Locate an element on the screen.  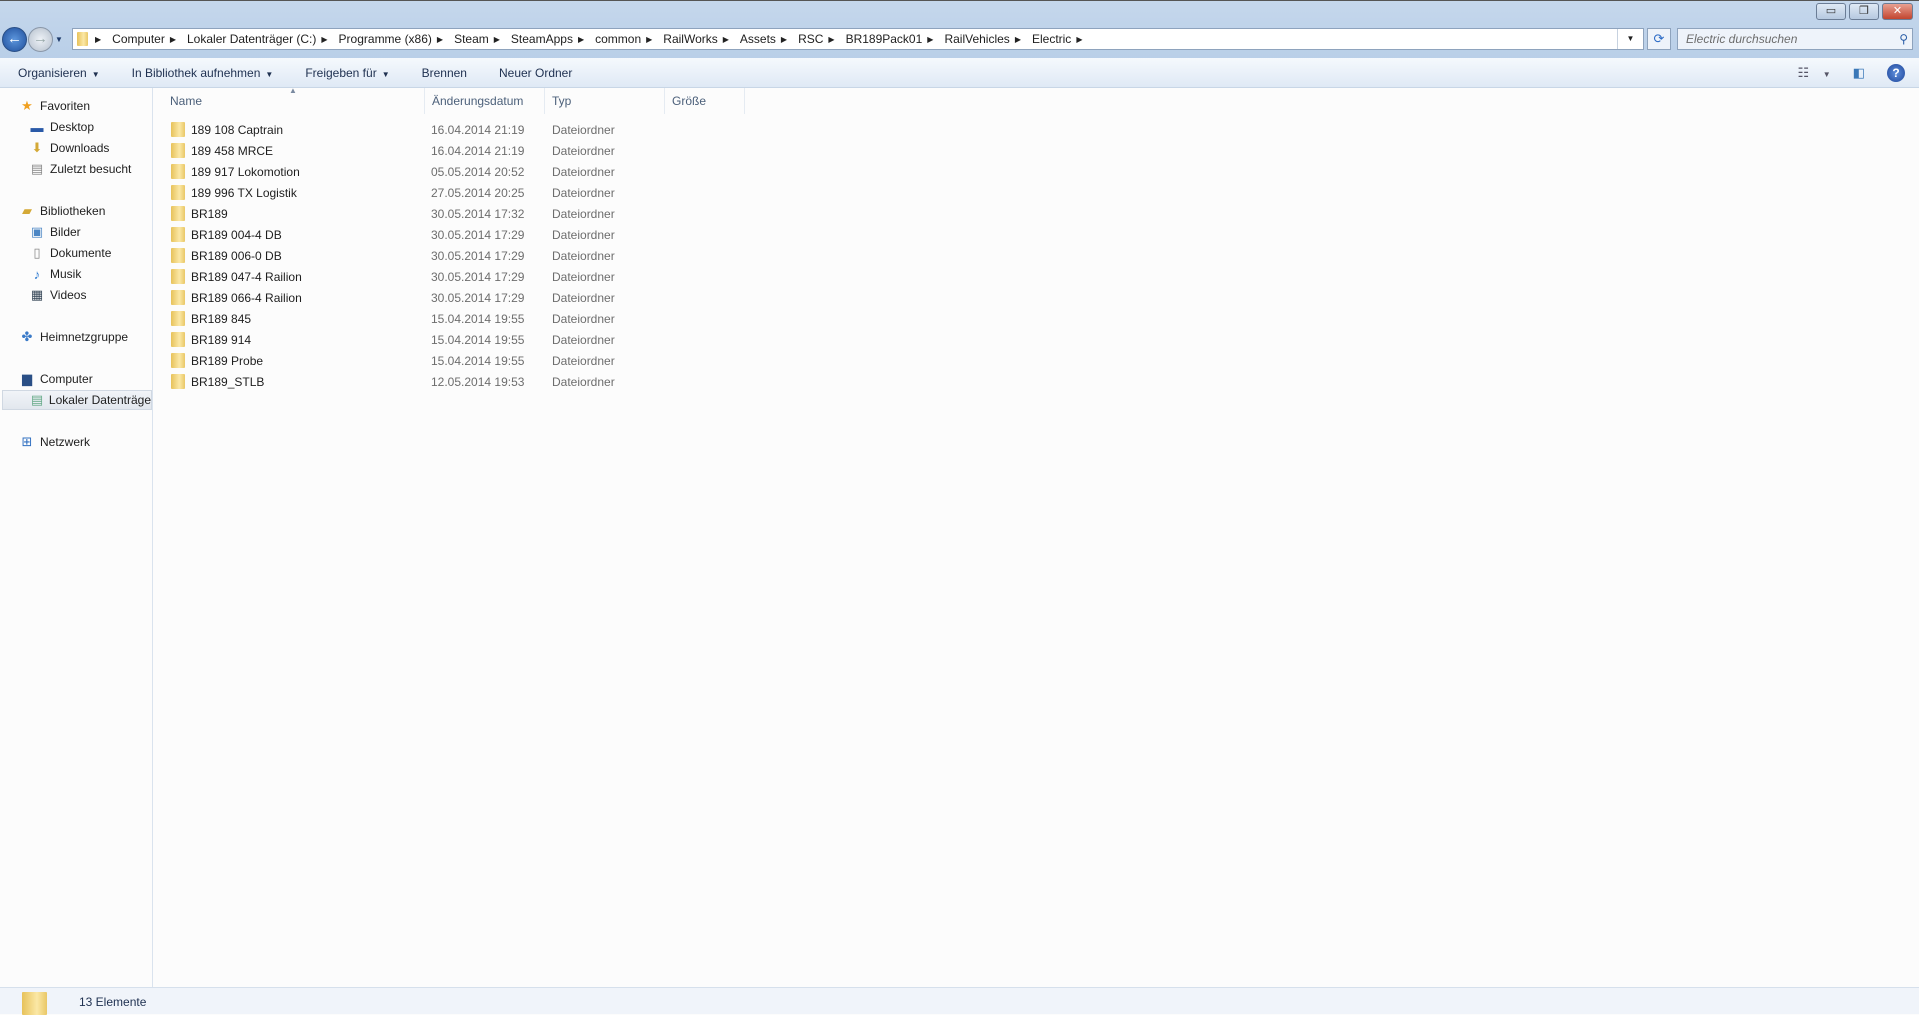
sidebar-item-computer: ▆ Computer is located at coordinates (56, 379).